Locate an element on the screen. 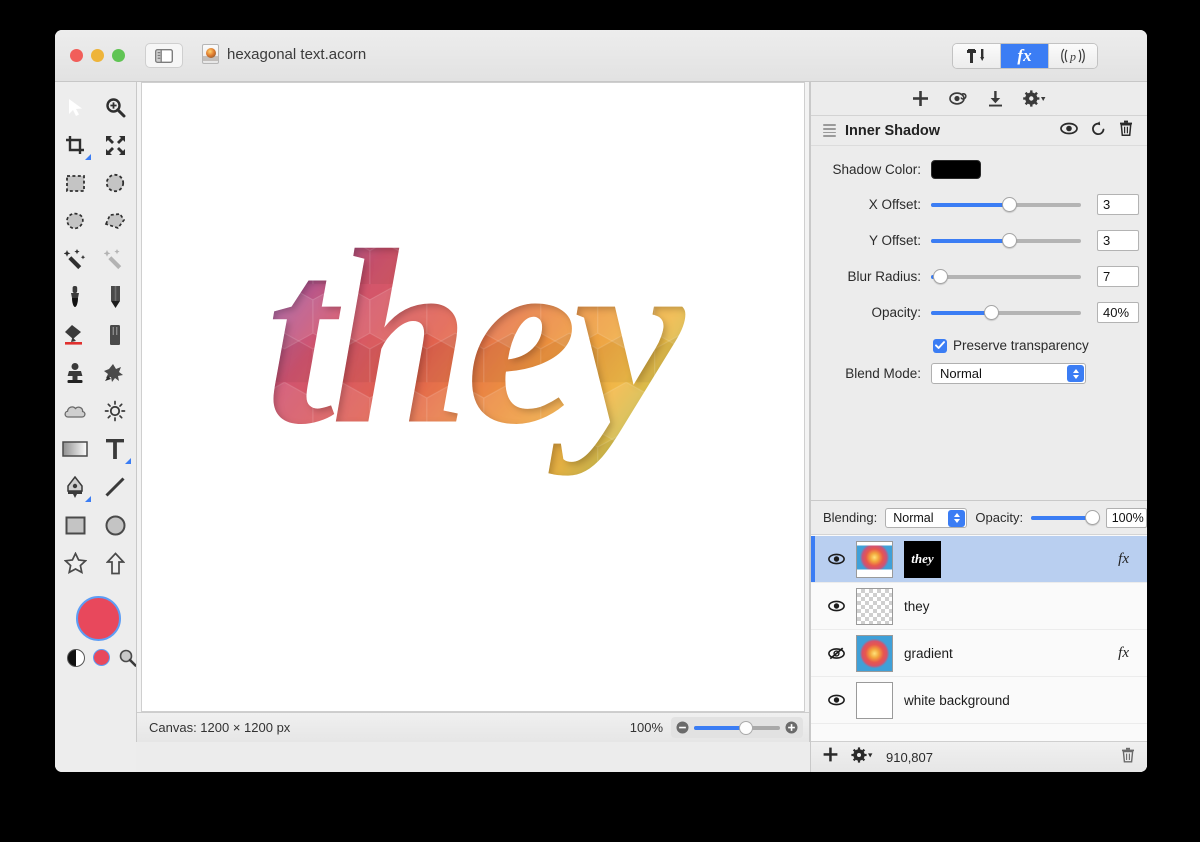 The image size is (1200, 842). zoom-slider-track is located at coordinates (737, 727).